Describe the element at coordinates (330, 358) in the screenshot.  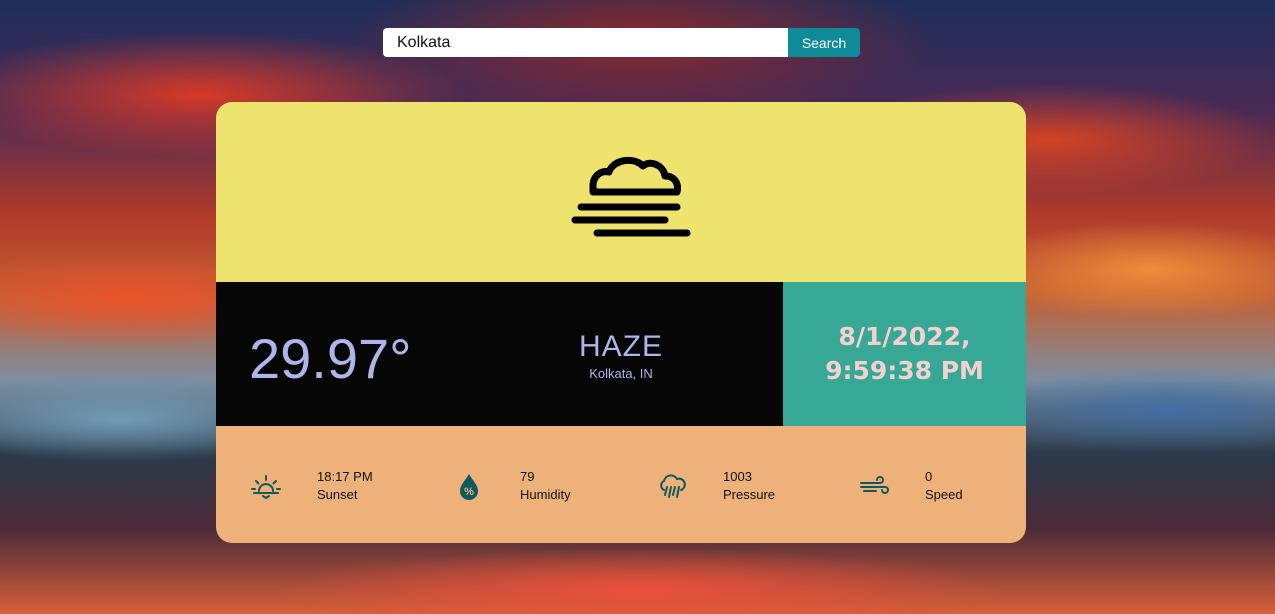
I see `temperature: 29.97°` at that location.